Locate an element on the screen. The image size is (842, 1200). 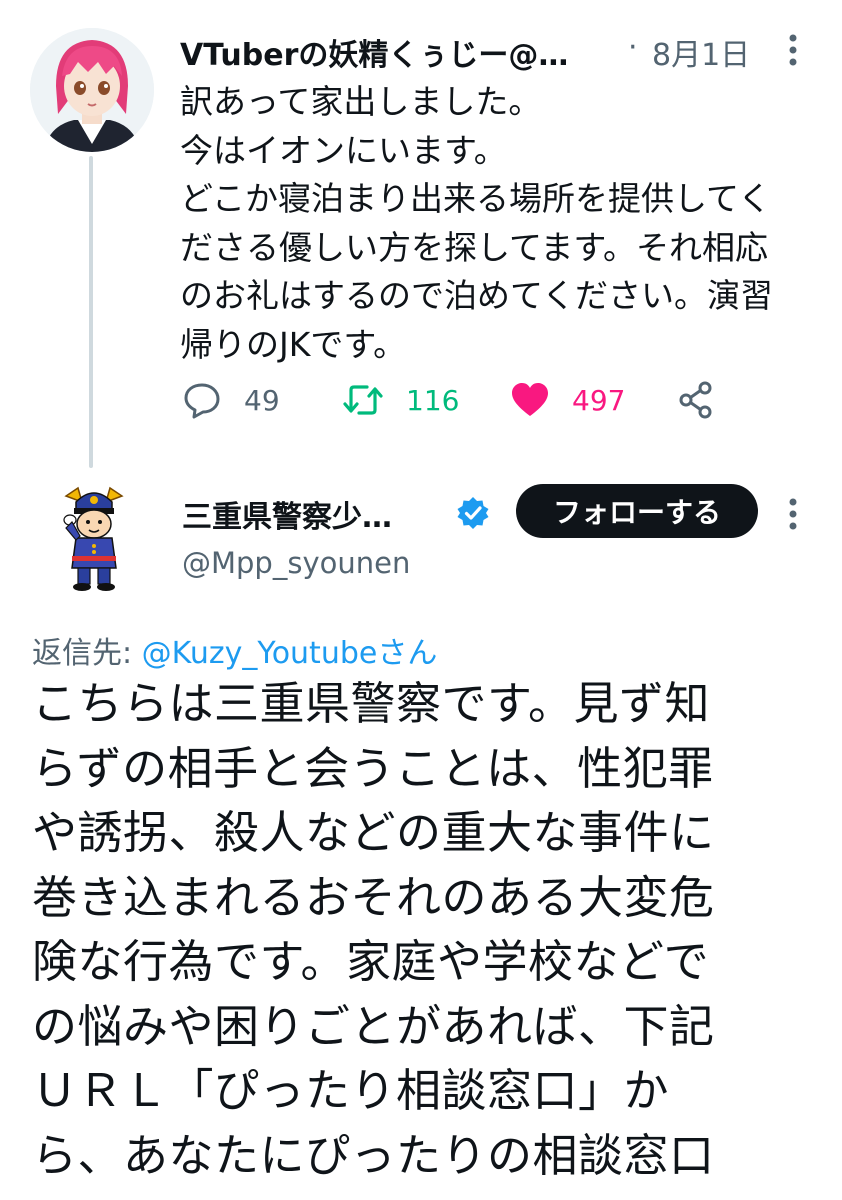
share-icon is located at coordinates (696, 400).